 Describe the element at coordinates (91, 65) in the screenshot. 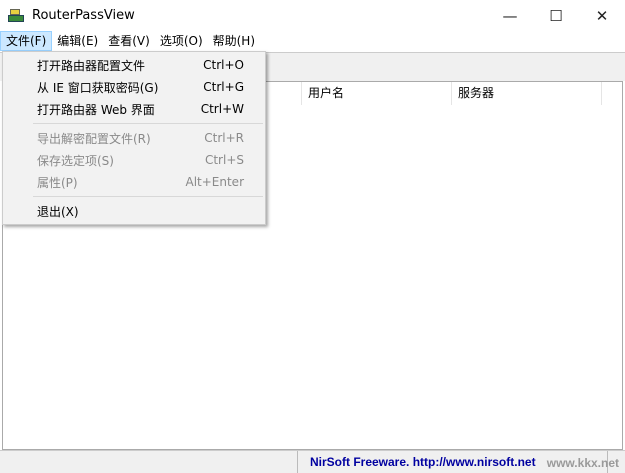

I see `item-label: 打开路由器配置文件` at that location.